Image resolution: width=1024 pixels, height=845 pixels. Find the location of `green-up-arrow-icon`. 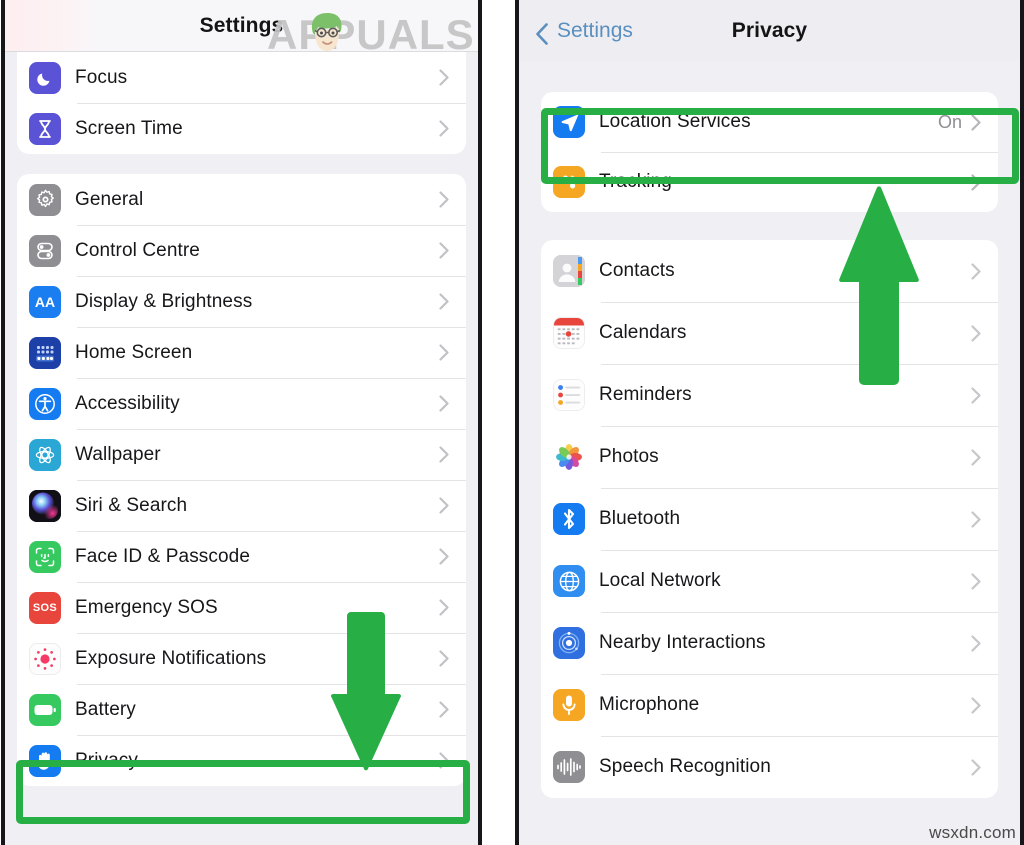

green-up-arrow-icon is located at coordinates (879, 285).